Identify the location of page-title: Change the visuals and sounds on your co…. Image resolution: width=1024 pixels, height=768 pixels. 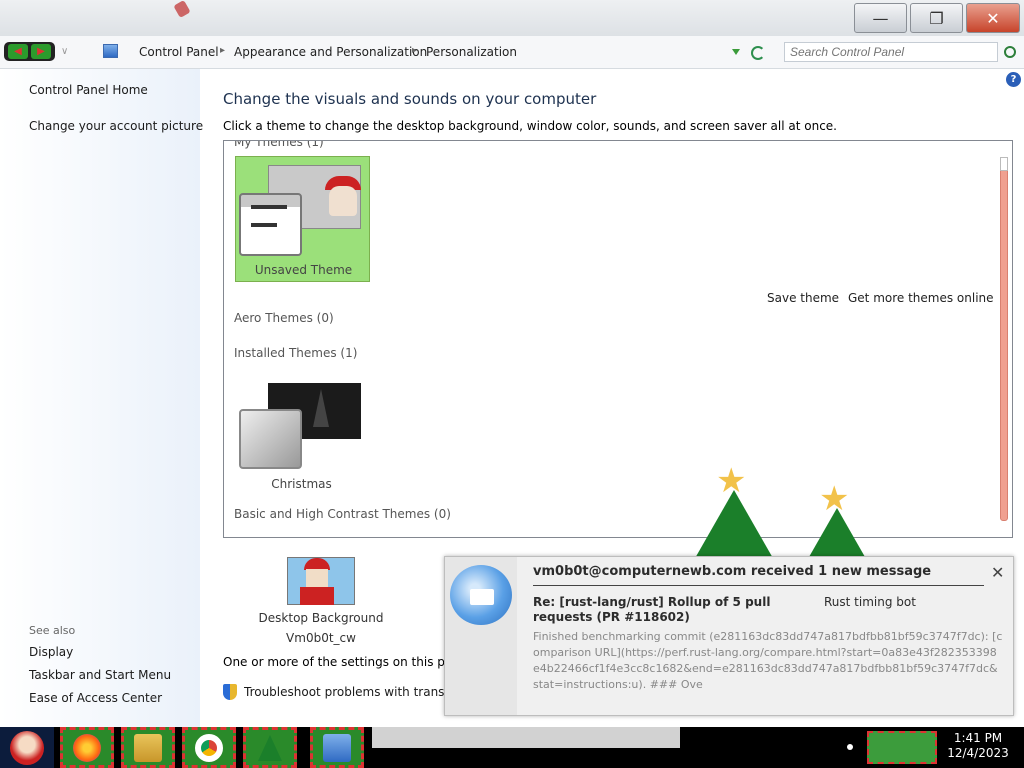
(410, 99).